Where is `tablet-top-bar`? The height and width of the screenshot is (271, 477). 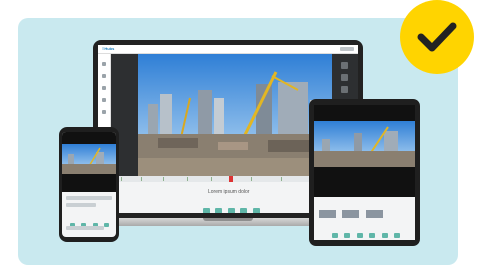 tablet-top-bar is located at coordinates (364, 113).